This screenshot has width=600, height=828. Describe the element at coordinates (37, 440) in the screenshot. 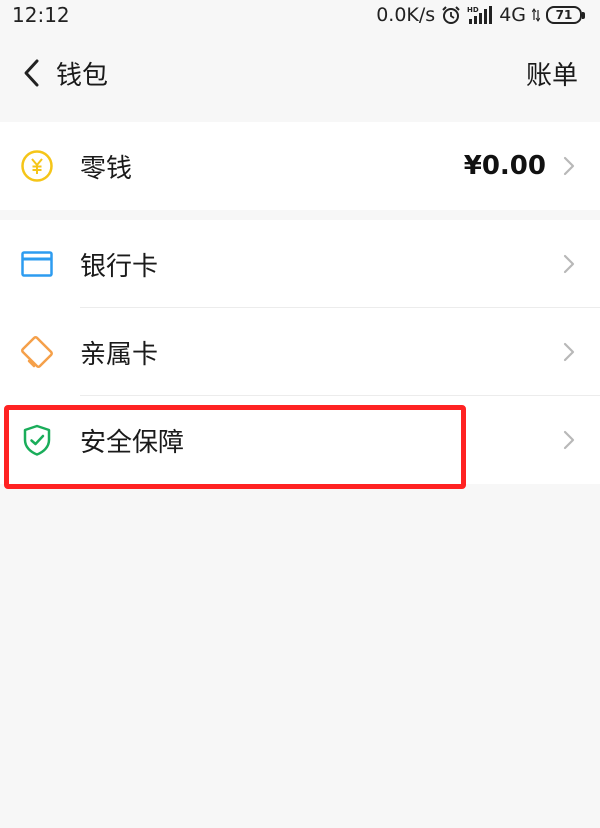

I see `shield-check-icon` at that location.